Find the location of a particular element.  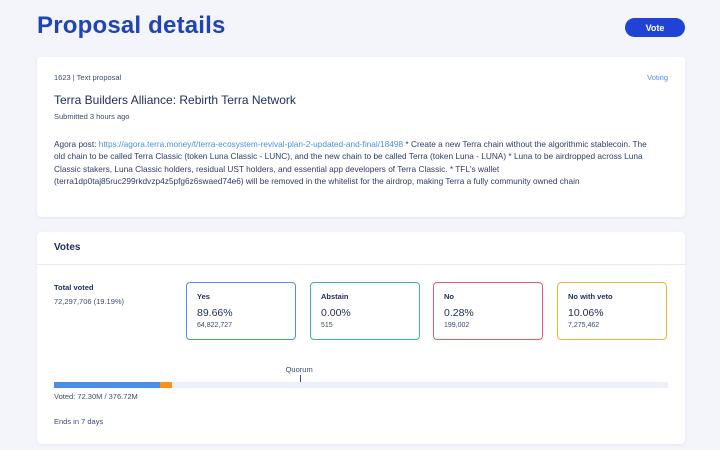

option-percent: 0.28% is located at coordinates (459, 313).